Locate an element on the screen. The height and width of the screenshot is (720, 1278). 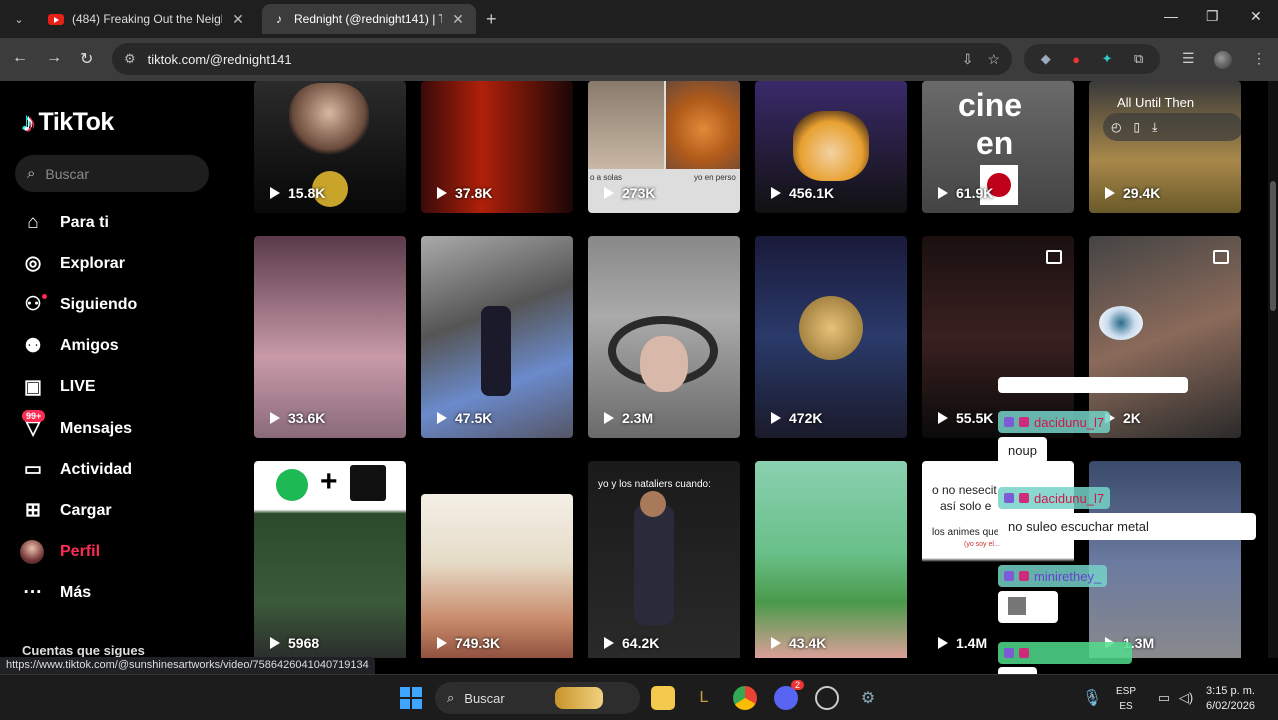
media-overlay-controls: ◴ ▯ ⤓ is located at coordinates (1172, 127).